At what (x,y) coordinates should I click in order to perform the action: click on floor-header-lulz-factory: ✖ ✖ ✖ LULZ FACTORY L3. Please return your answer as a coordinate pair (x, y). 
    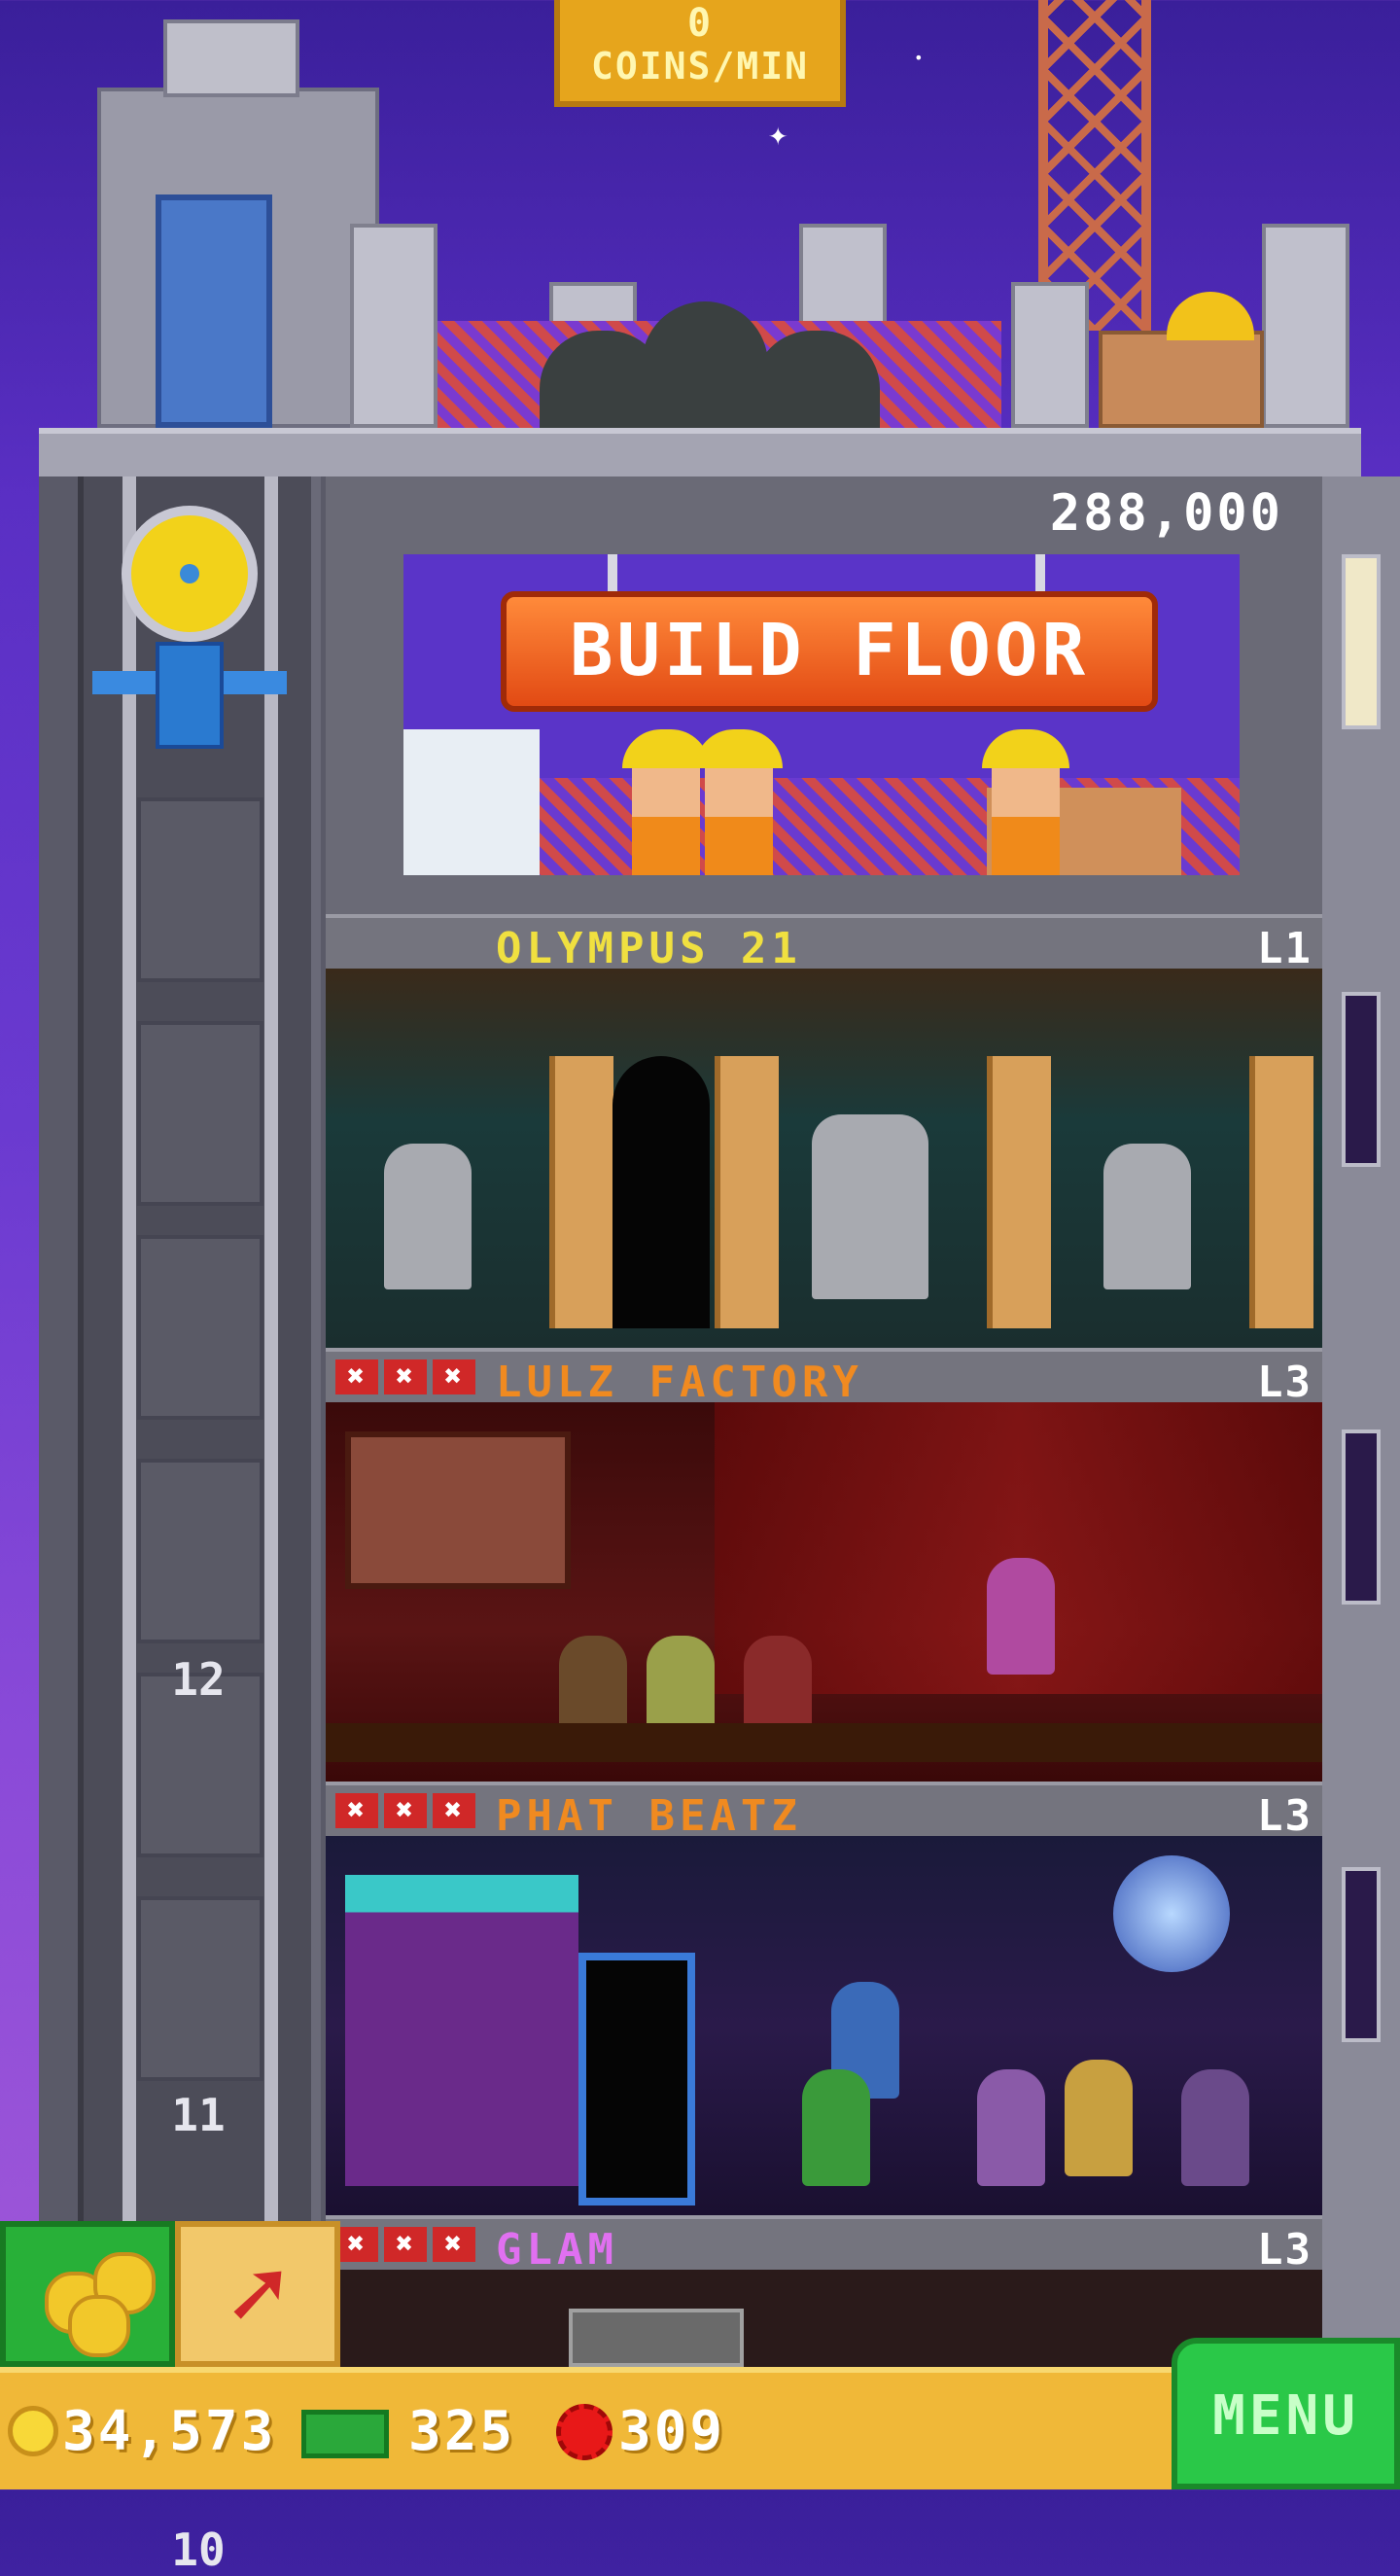
    Looking at the image, I should click on (824, 1377).